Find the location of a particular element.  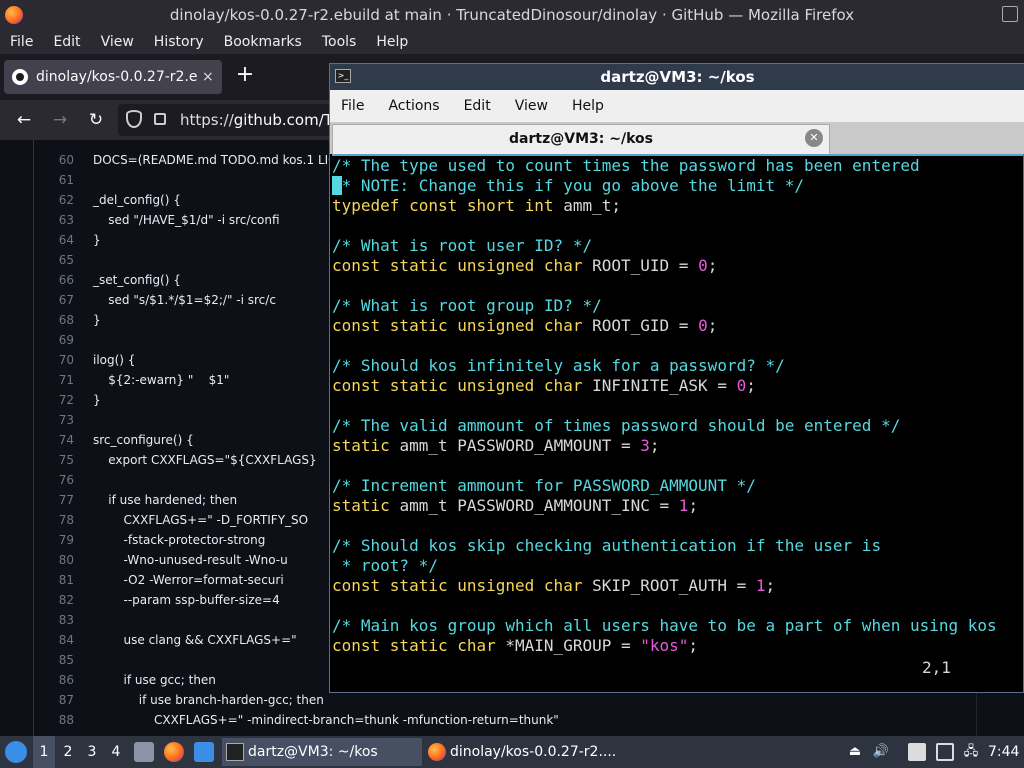

reload-icon: ↻ is located at coordinates (96, 120).